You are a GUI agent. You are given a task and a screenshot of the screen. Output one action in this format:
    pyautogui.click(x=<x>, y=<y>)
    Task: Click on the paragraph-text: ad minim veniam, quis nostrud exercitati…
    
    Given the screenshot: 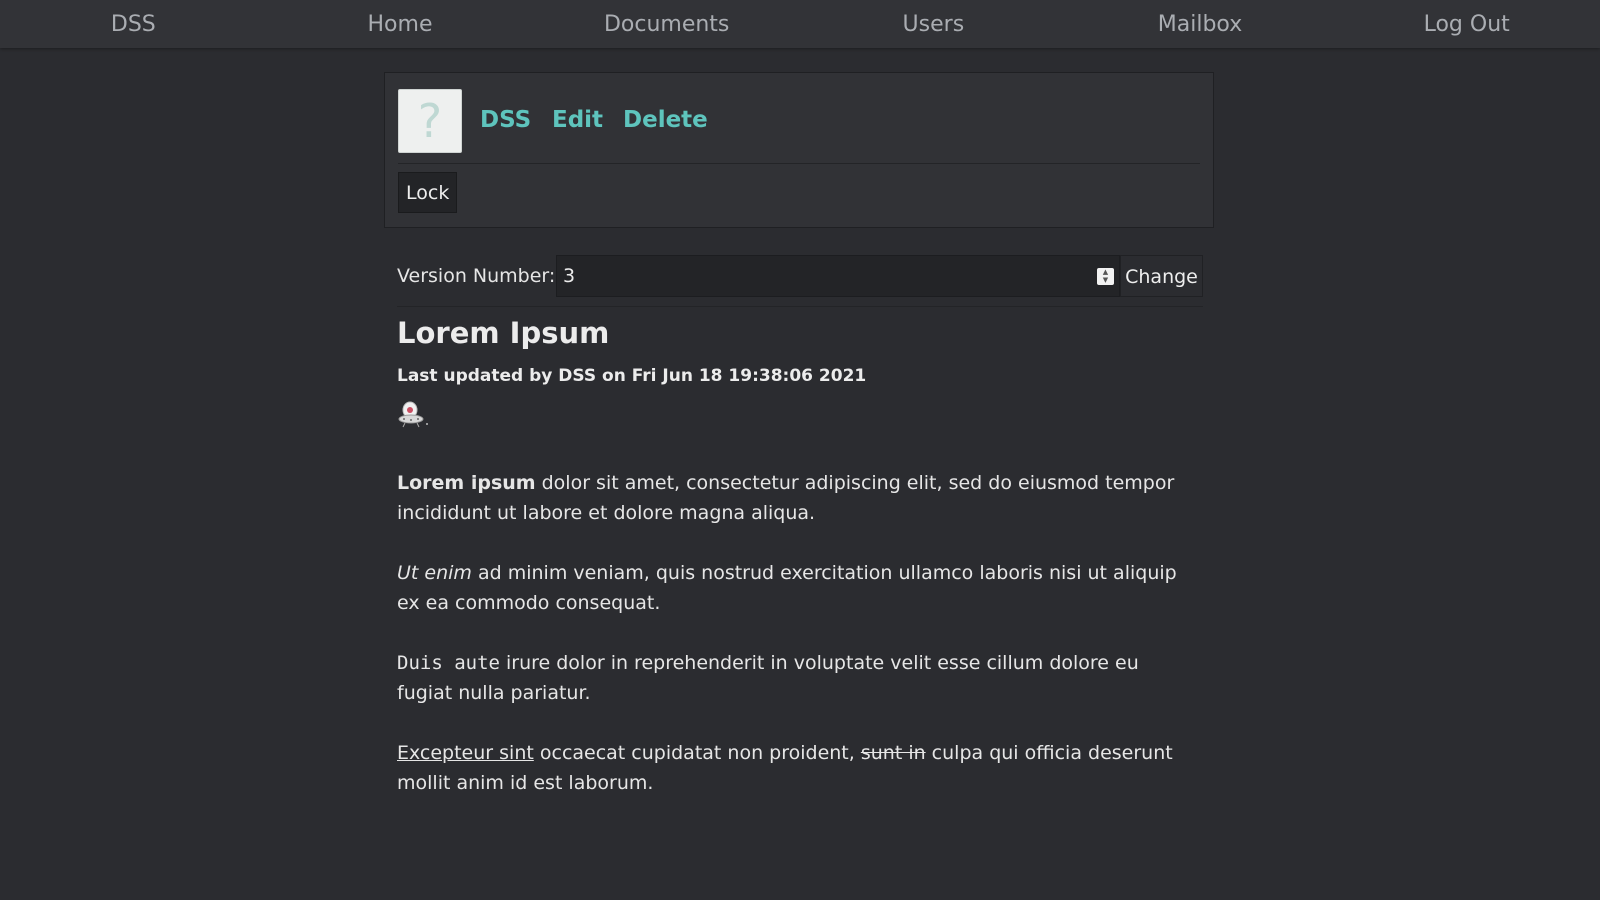 What is the action you would take?
    pyautogui.click(x=787, y=588)
    